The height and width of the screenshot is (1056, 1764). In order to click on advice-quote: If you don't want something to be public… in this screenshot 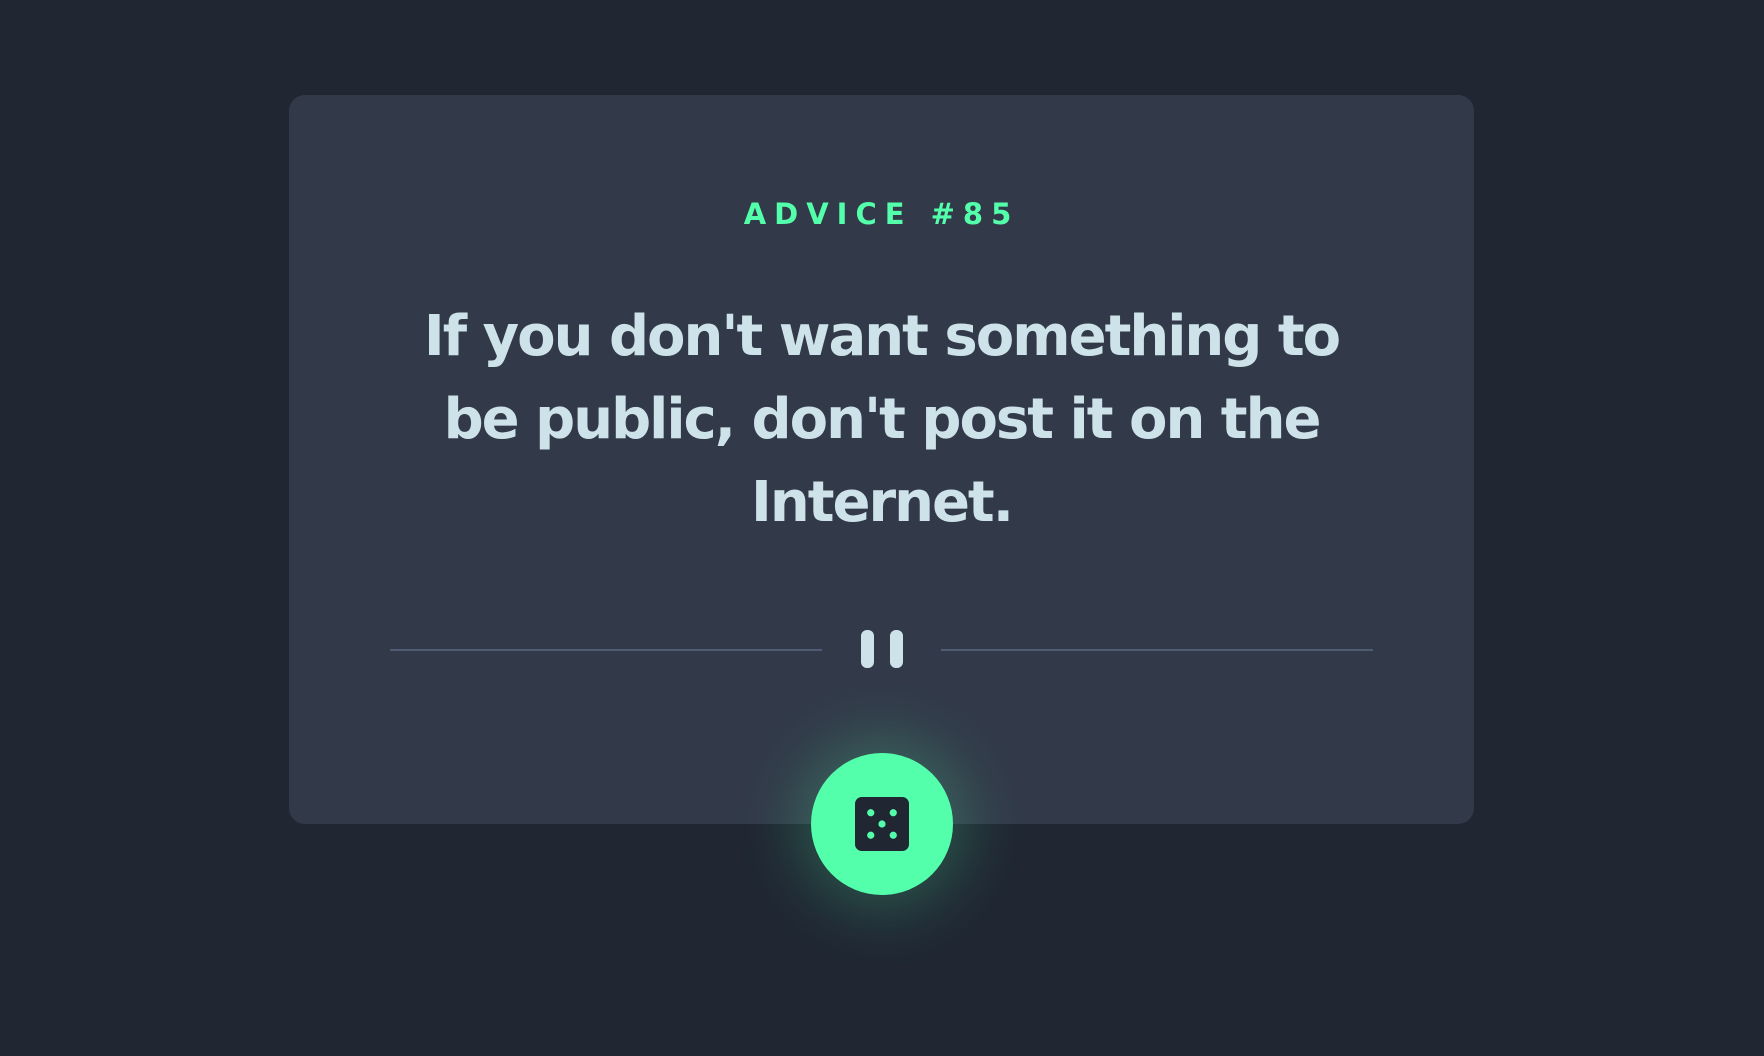, I will do `click(882, 419)`.